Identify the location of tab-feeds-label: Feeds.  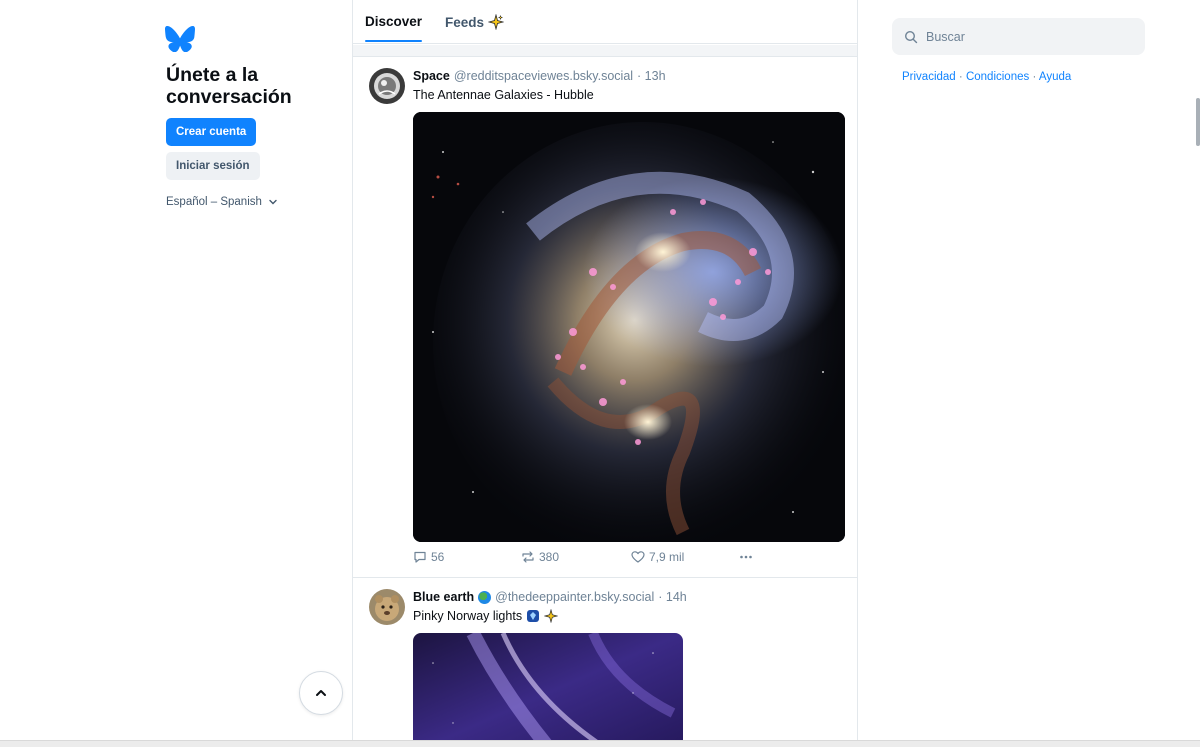
(465, 22).